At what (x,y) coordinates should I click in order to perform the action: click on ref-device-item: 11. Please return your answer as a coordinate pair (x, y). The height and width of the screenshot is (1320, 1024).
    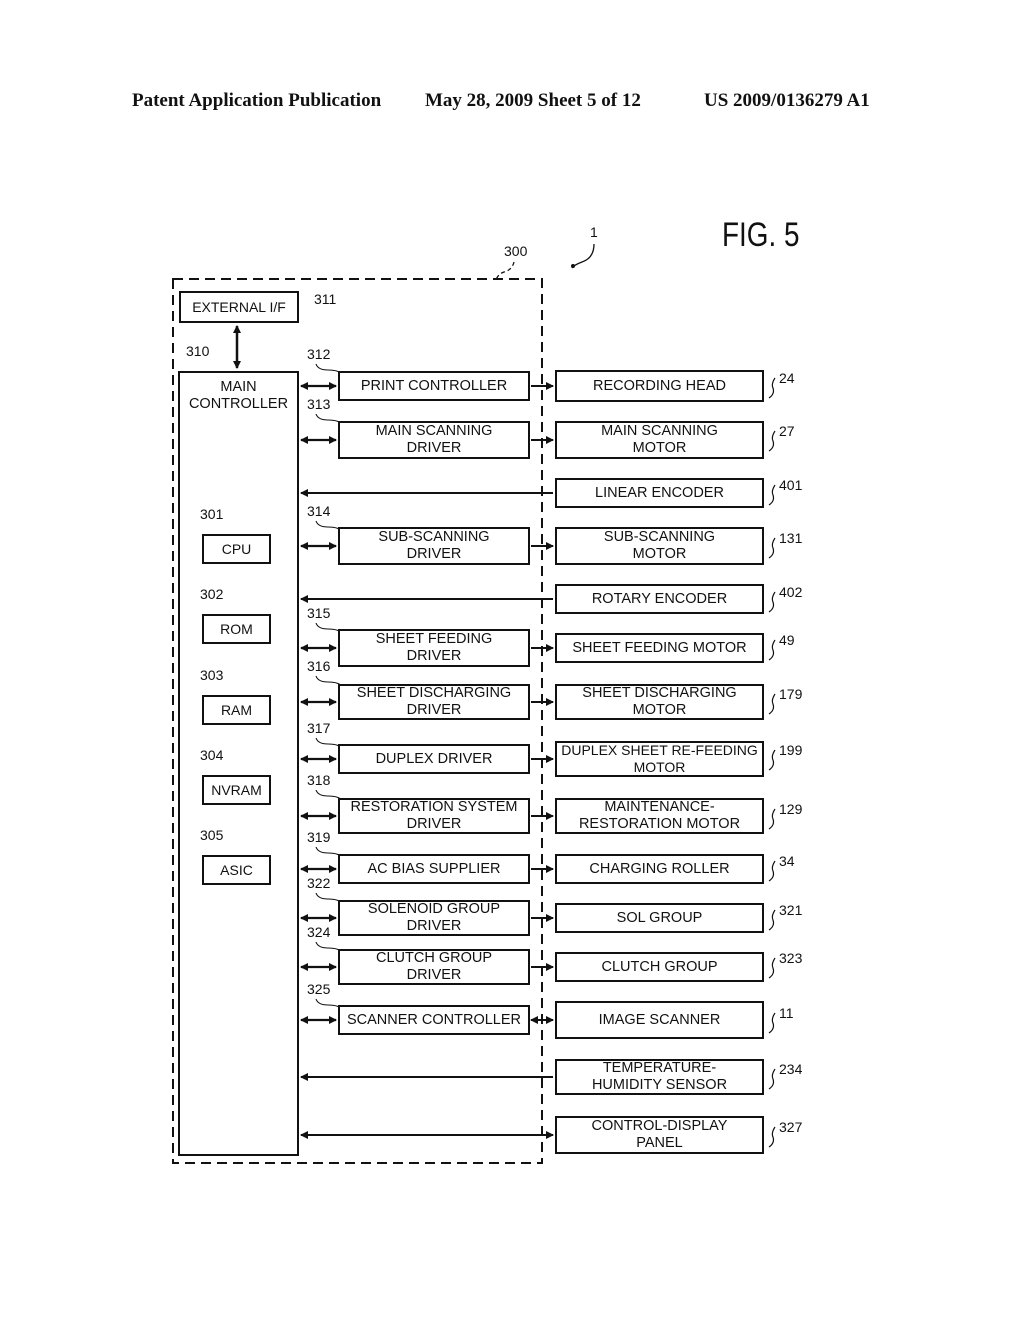
    Looking at the image, I should click on (786, 1013).